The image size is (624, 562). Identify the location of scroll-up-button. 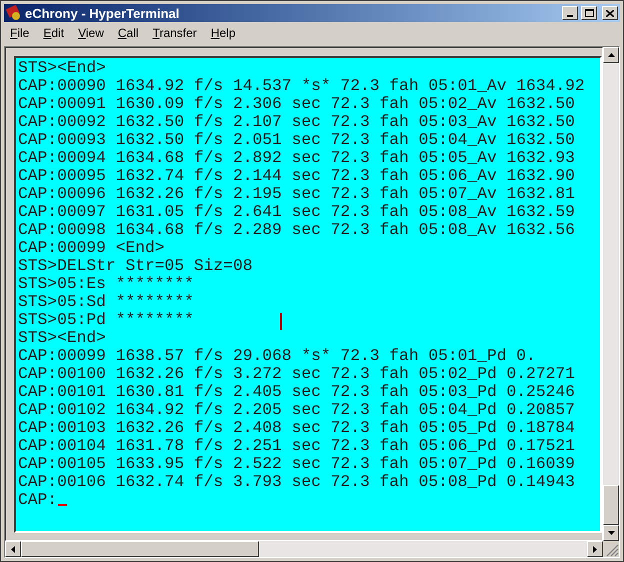
(611, 55).